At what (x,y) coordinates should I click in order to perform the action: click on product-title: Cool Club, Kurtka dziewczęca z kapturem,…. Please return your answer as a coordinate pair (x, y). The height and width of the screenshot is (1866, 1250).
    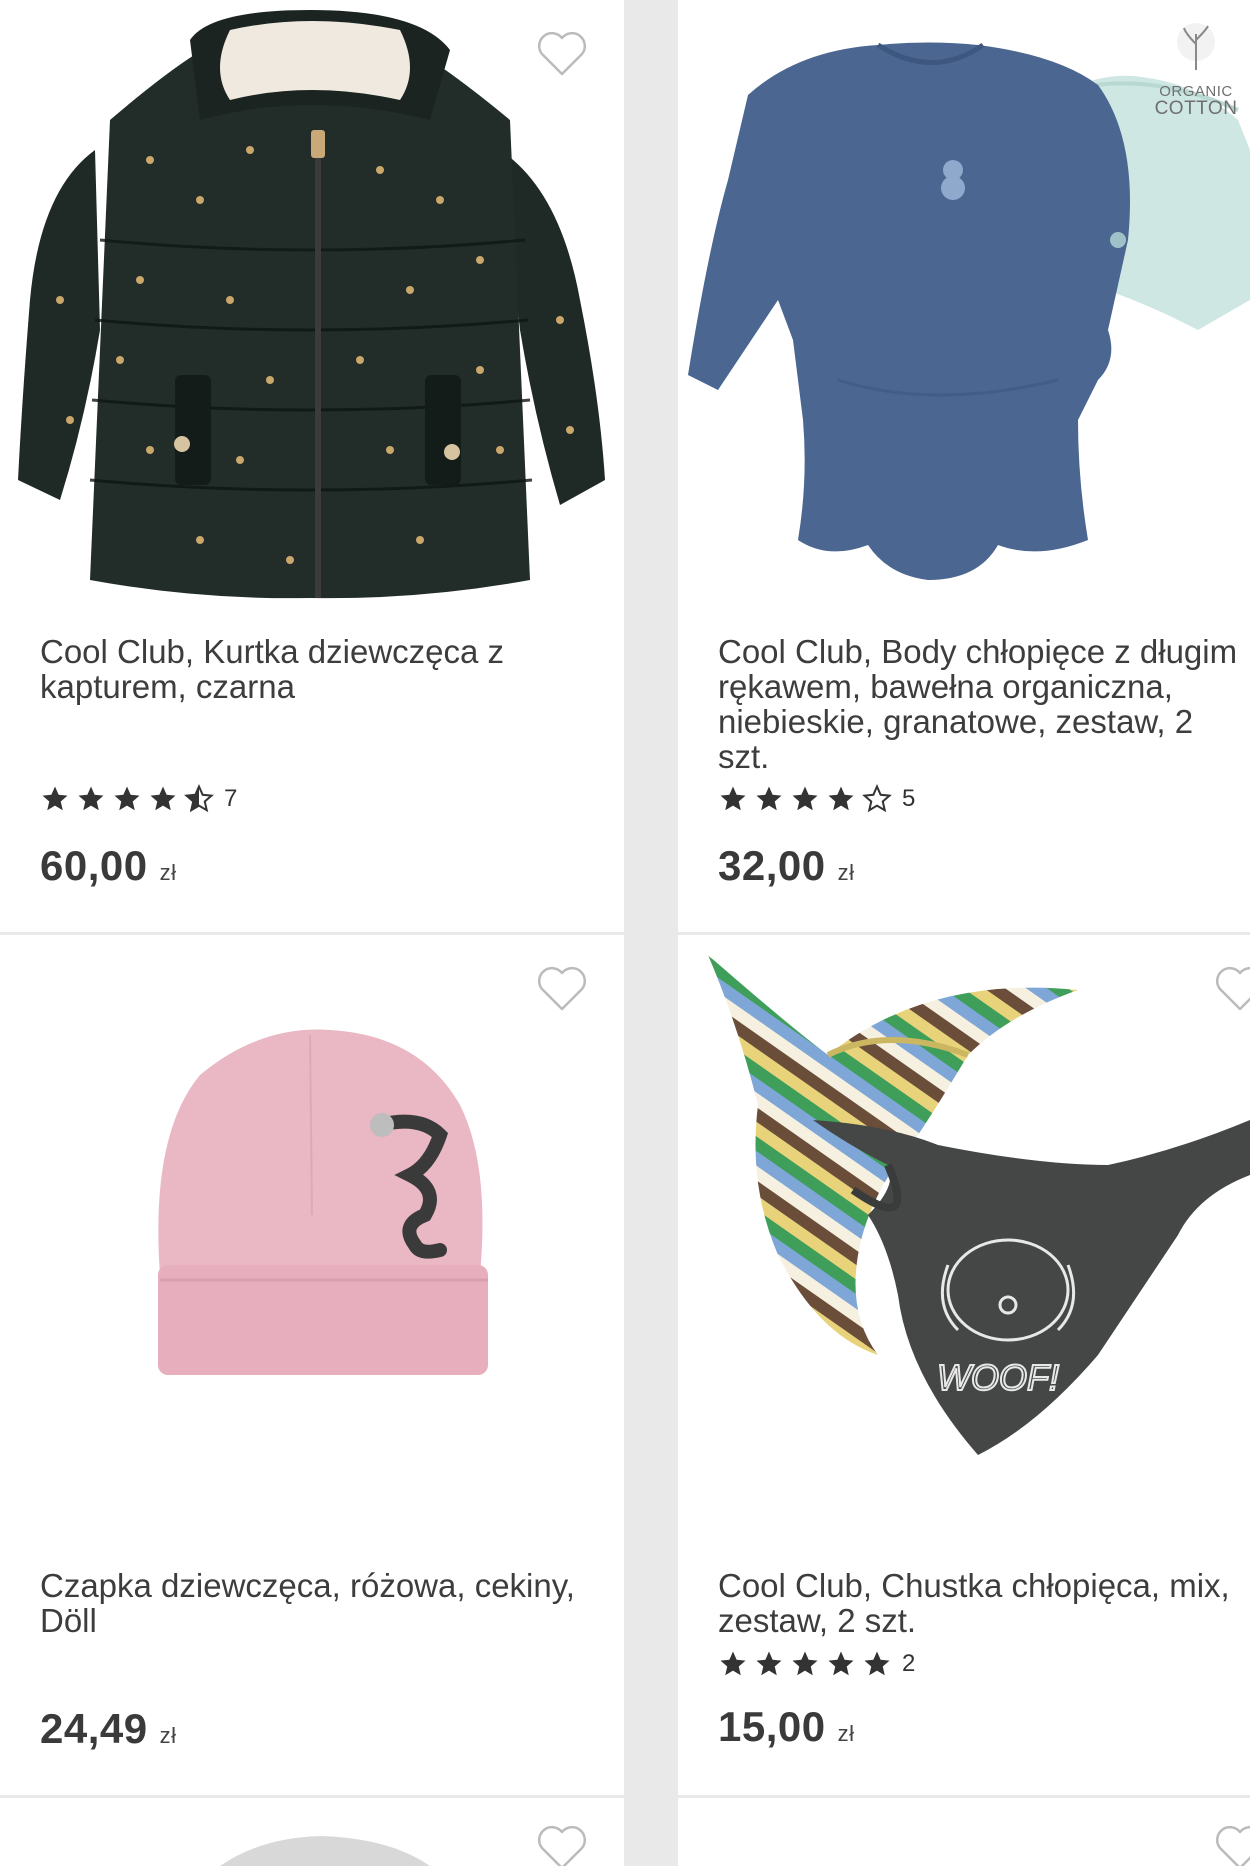
    Looking at the image, I should click on (320, 669).